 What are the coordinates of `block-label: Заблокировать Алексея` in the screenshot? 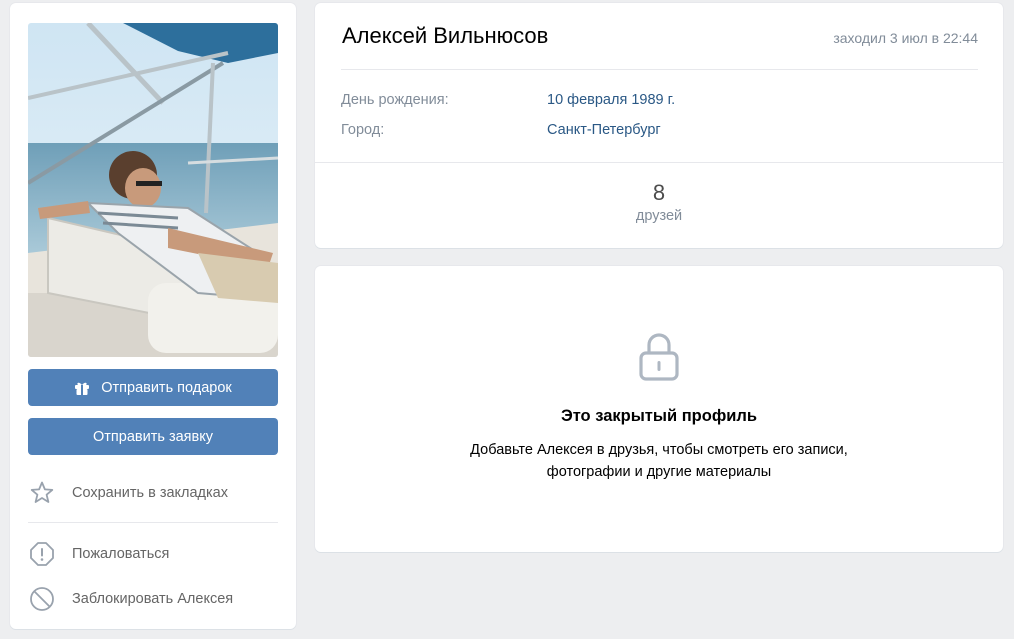 It's located at (153, 599).